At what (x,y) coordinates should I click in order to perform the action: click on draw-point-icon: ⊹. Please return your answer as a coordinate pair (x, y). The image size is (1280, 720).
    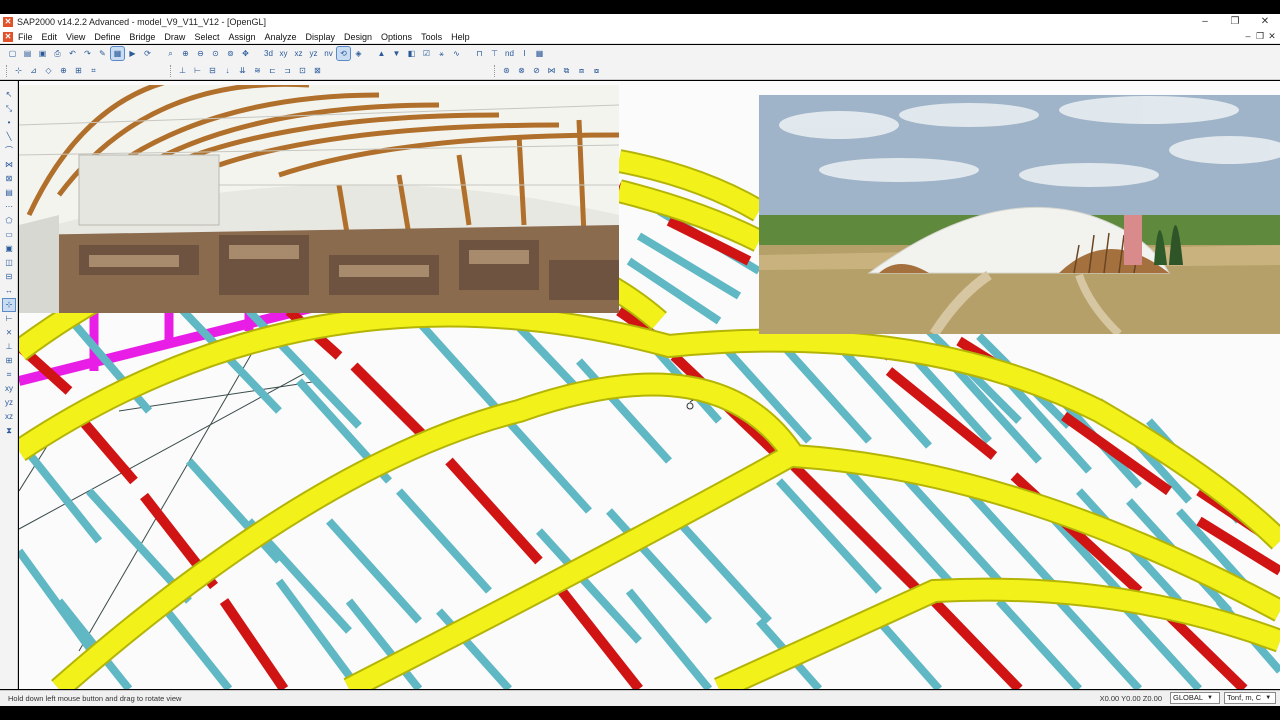
    Looking at the image, I should click on (18, 70).